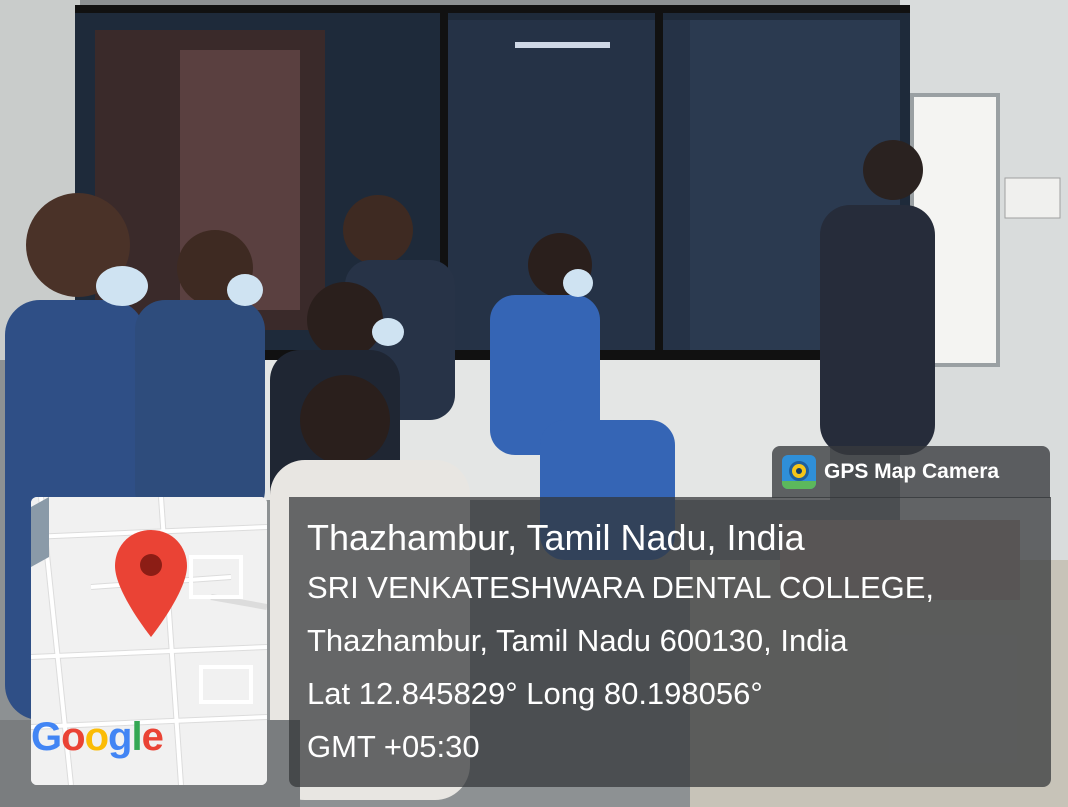 This screenshot has width=1068, height=807. What do you see at coordinates (799, 472) in the screenshot?
I see `gps-map-camera-app-icon` at bounding box center [799, 472].